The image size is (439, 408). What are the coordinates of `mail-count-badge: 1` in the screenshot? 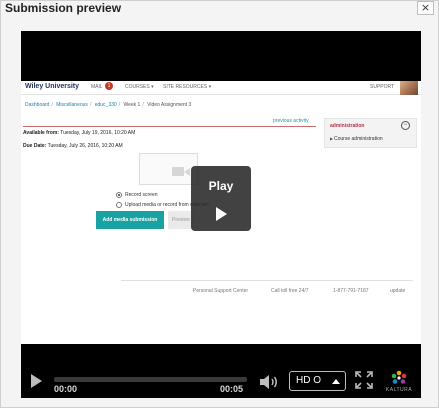 It's located at (109, 86).